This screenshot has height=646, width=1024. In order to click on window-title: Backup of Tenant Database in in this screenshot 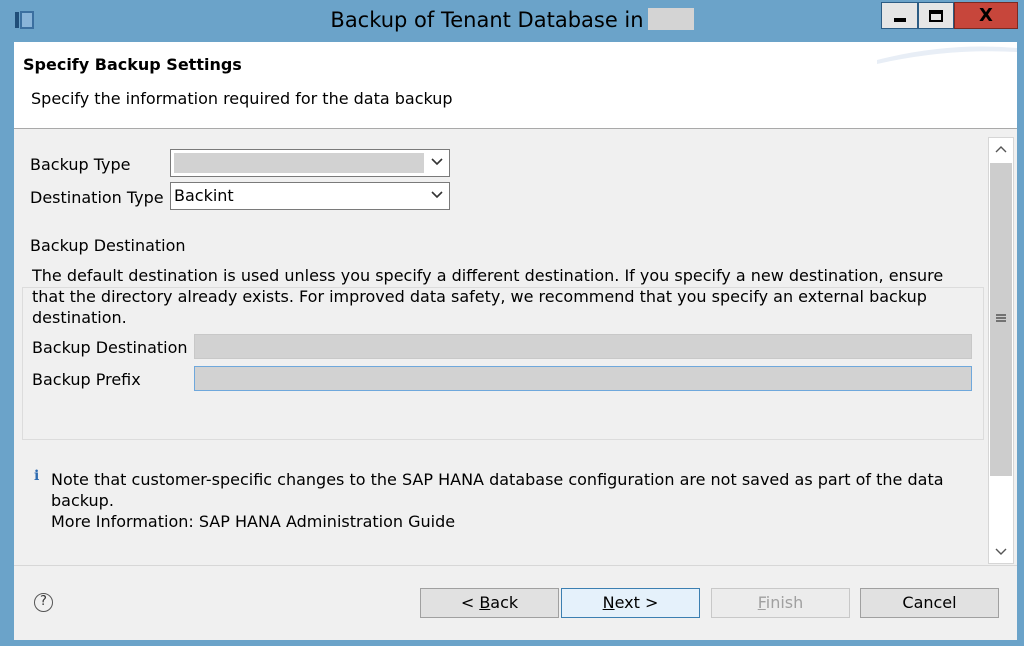, I will do `click(512, 20)`.